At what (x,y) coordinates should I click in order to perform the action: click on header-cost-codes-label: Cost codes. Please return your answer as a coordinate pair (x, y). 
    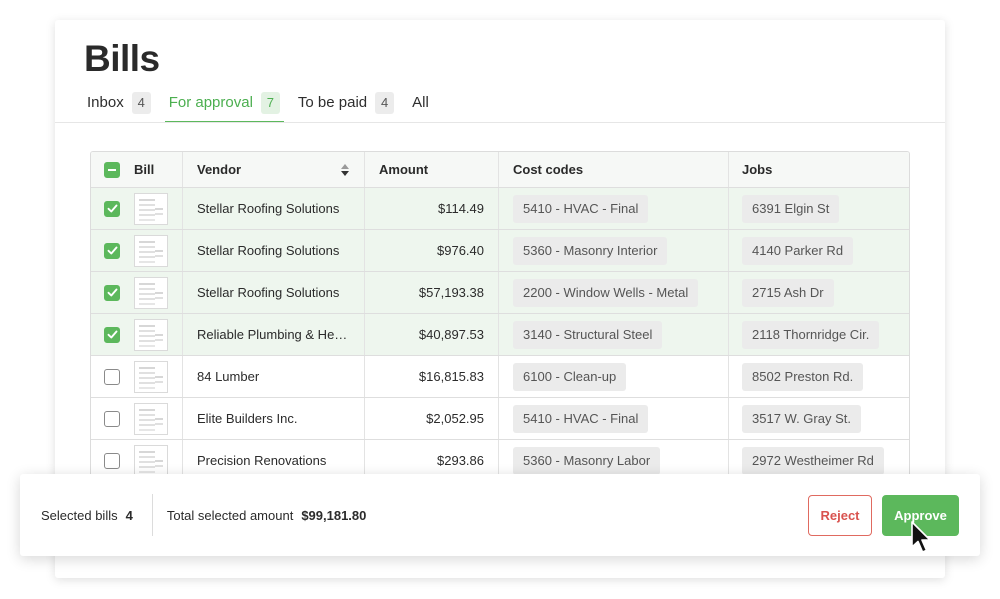
    Looking at the image, I should click on (548, 169).